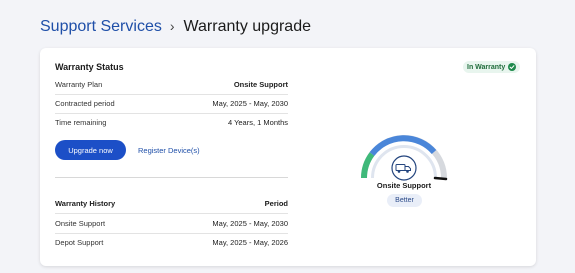 The image size is (575, 273). I want to click on upgrade-now-button: Upgrade now, so click(90, 150).